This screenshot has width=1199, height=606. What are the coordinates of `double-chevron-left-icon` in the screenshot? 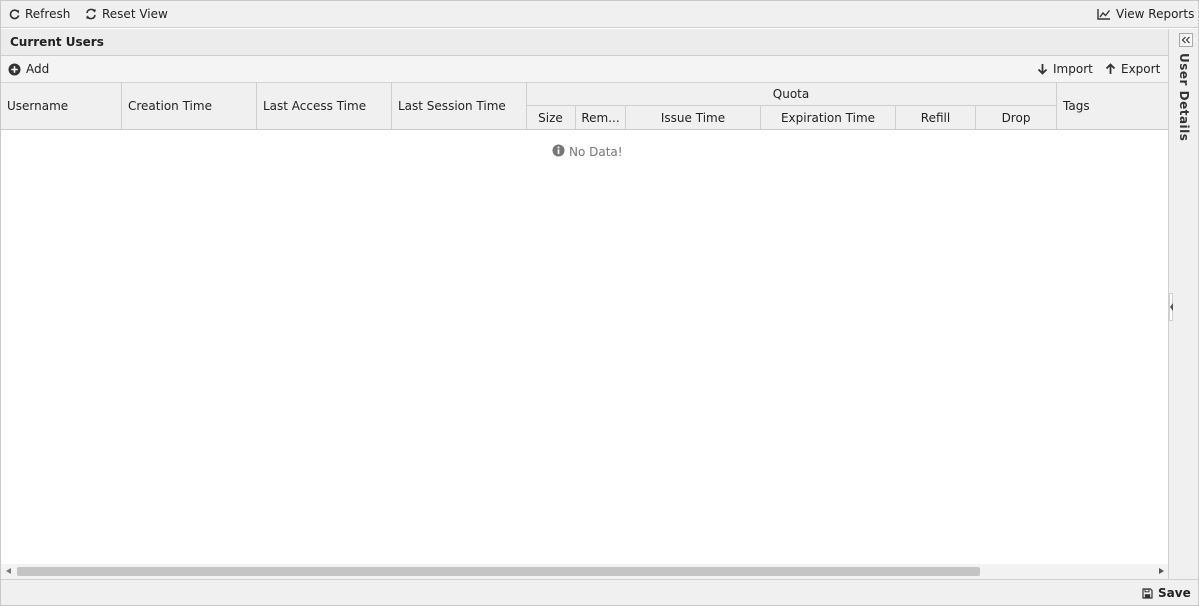 It's located at (1186, 40).